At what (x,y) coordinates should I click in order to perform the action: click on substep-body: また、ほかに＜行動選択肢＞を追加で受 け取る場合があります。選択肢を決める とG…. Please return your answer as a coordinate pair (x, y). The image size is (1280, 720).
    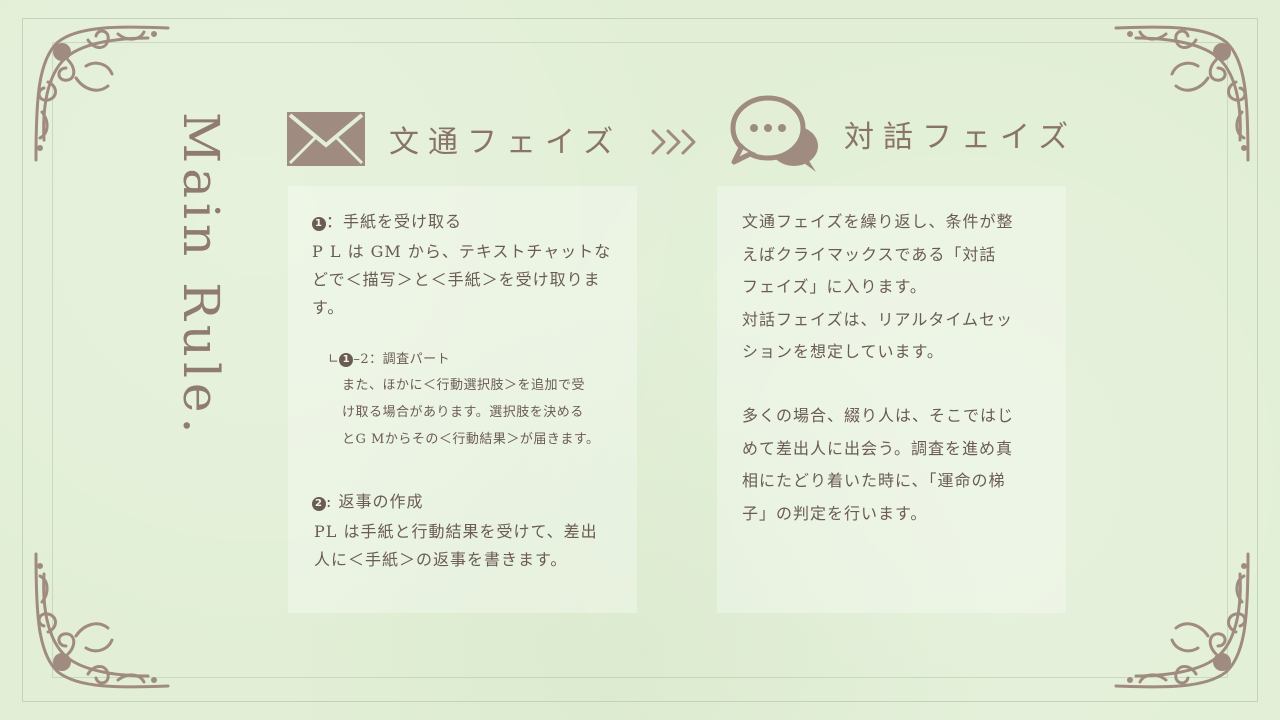
    Looking at the image, I should click on (471, 412).